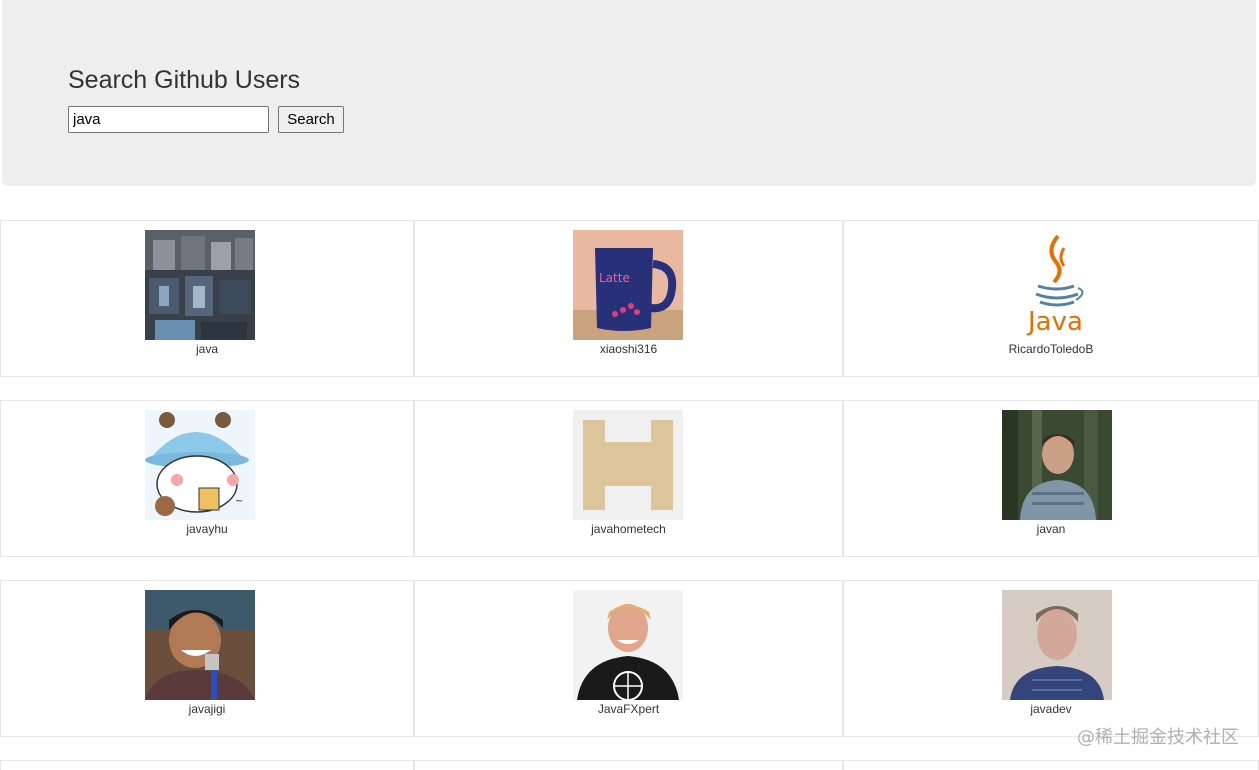 This screenshot has height=770, width=1259. Describe the element at coordinates (207, 529) in the screenshot. I see `user-login: javayhu` at that location.